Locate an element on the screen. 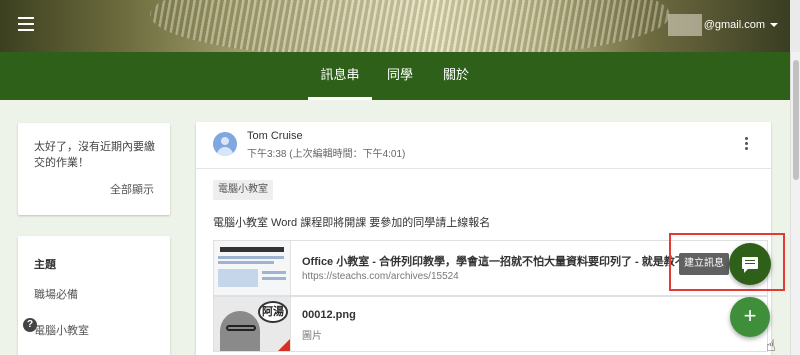 The width and height of the screenshot is (800, 355). page-scrollbar is located at coordinates (795, 203).